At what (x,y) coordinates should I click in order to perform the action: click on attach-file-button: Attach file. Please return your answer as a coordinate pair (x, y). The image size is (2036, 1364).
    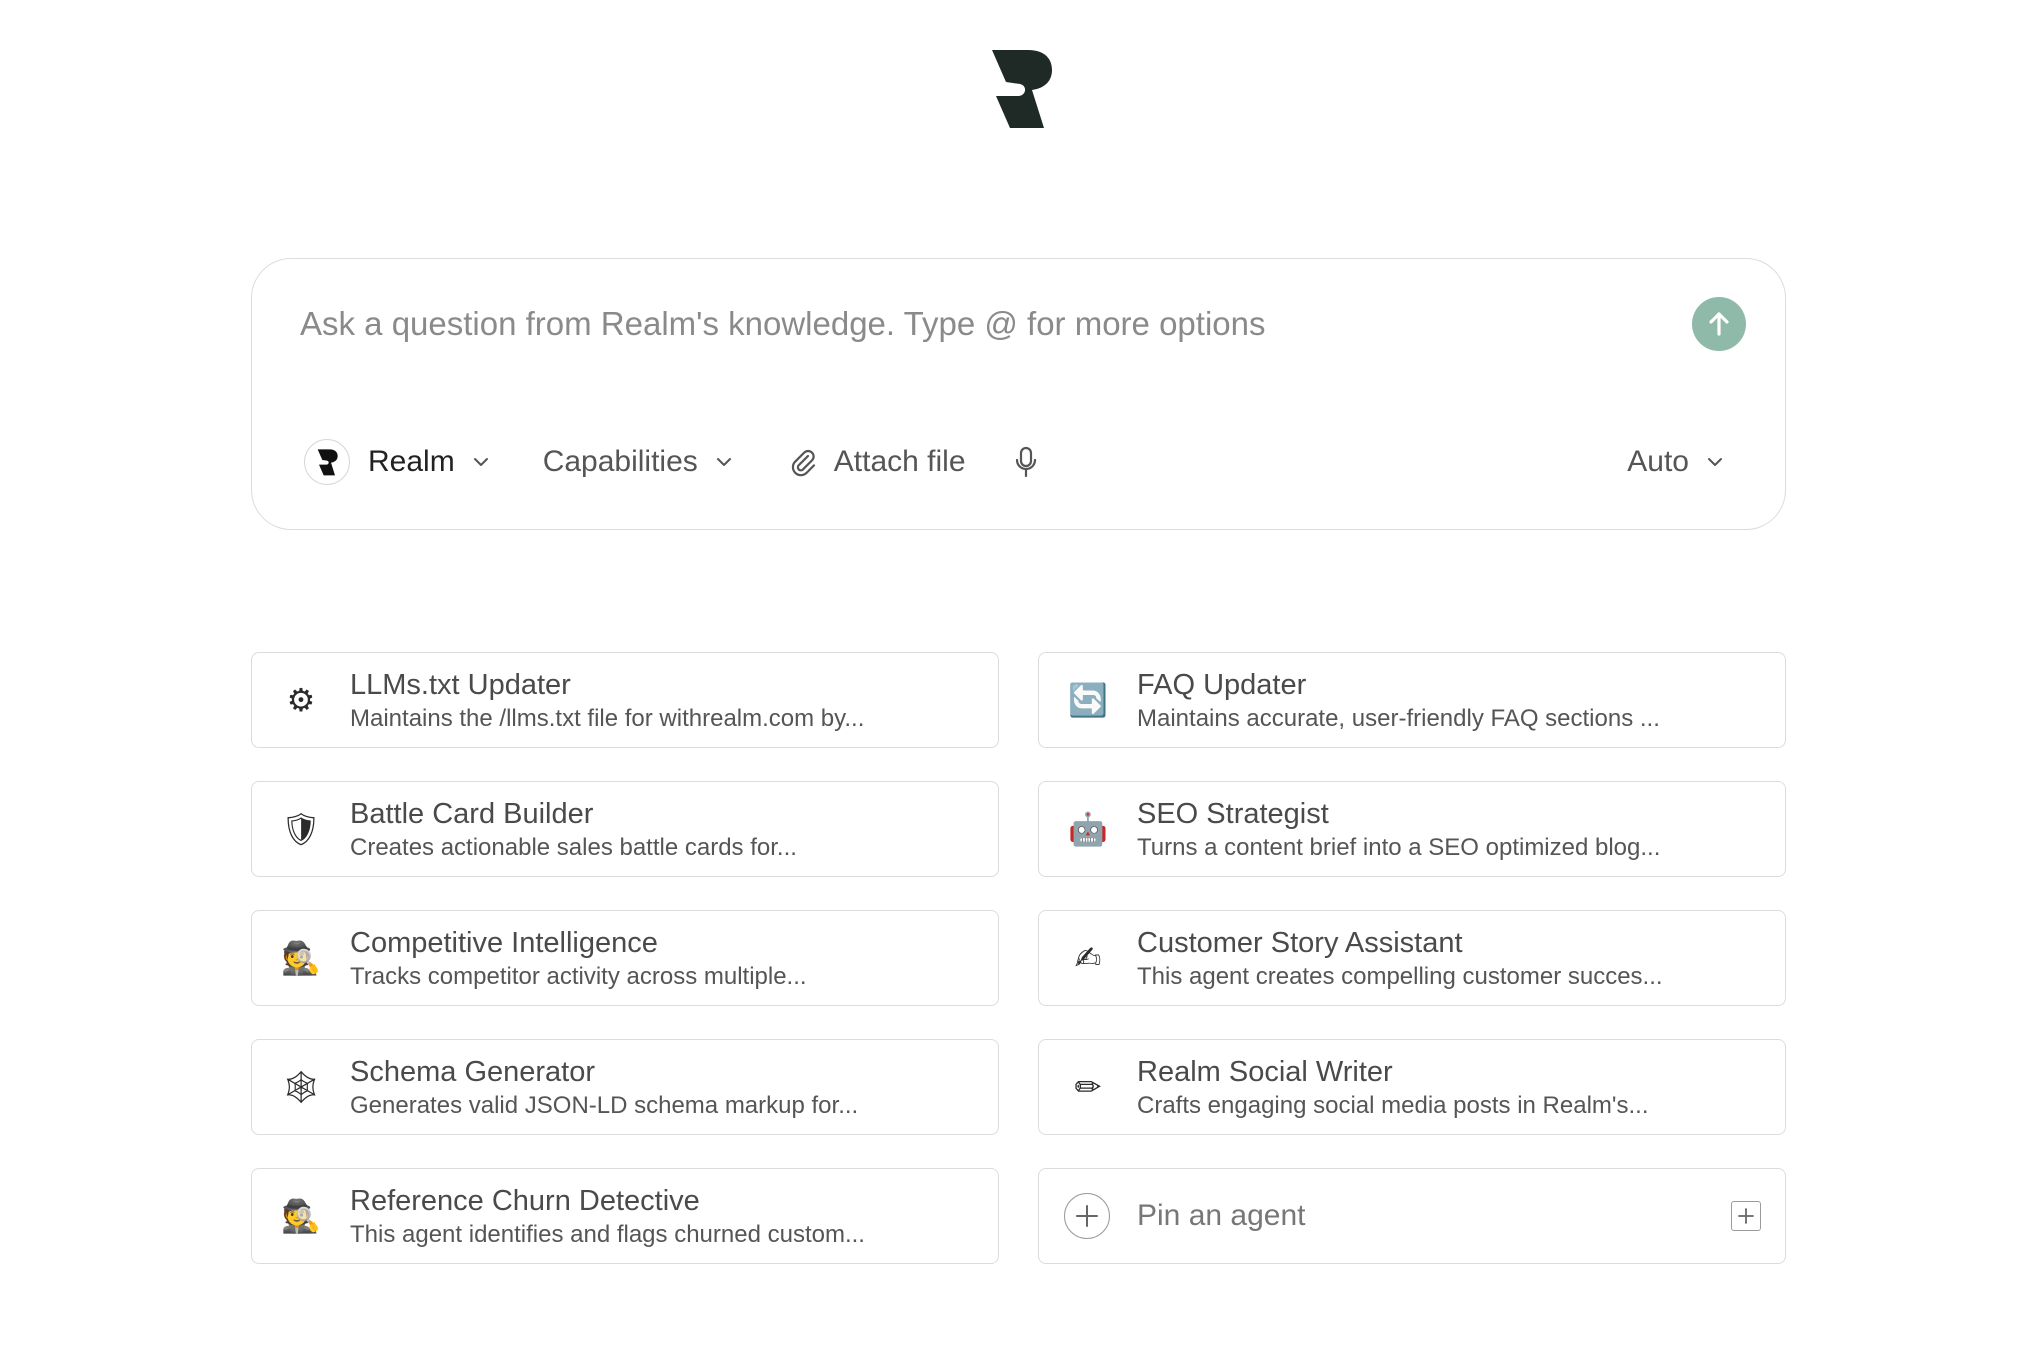
    Looking at the image, I should click on (877, 462).